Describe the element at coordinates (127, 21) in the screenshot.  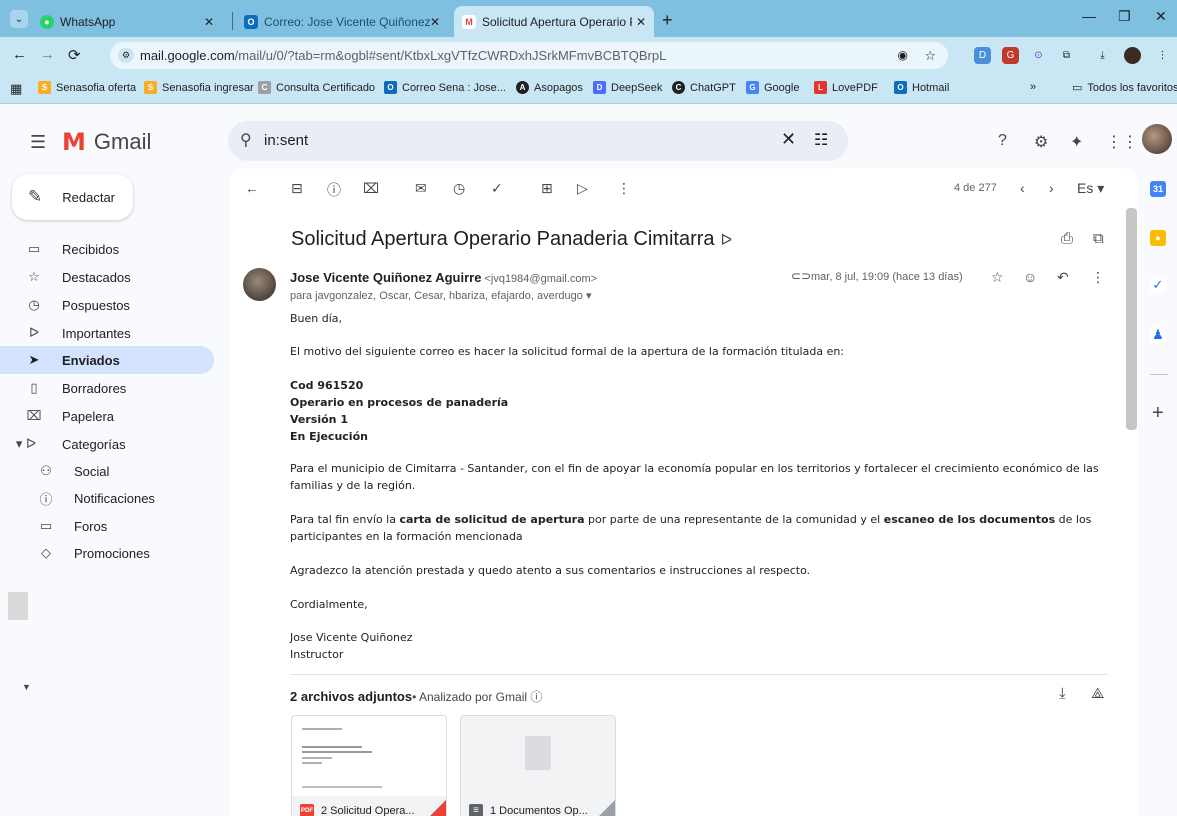
I see `browser-tab-whatsapp: ● WhatsApp ✕` at that location.